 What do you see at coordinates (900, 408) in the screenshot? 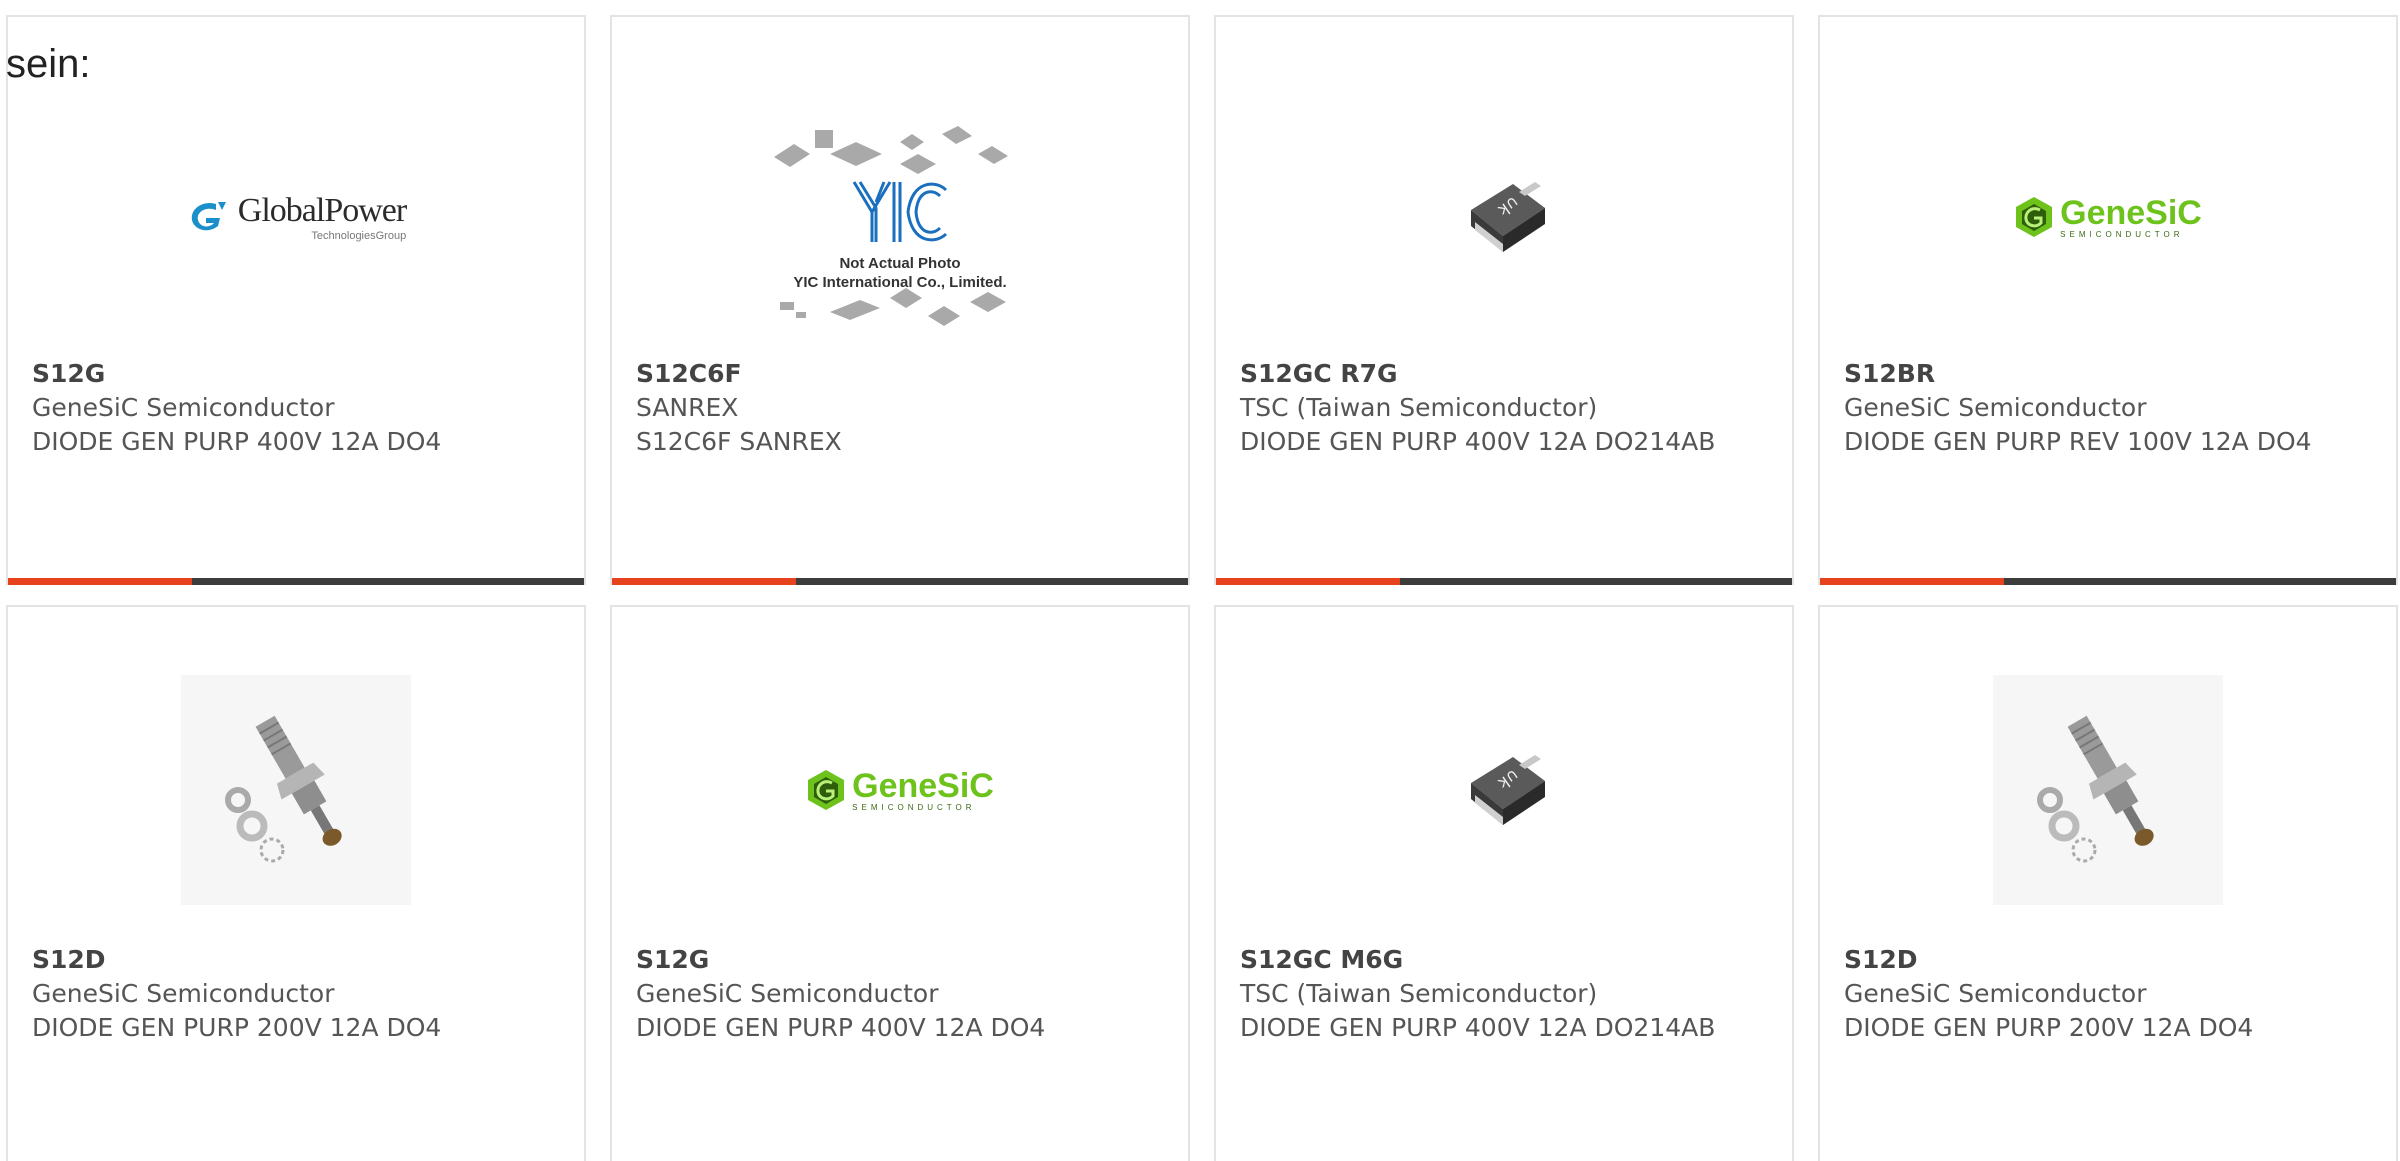
I see `product-info: S12C6F SANREX S12C6F SANREX` at bounding box center [900, 408].